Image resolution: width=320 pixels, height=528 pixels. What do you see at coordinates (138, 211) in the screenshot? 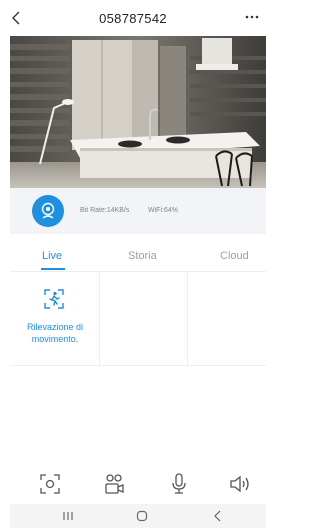
I see `connection-status-bar: Bit Rate:14KB/s WiFi:64%` at bounding box center [138, 211].